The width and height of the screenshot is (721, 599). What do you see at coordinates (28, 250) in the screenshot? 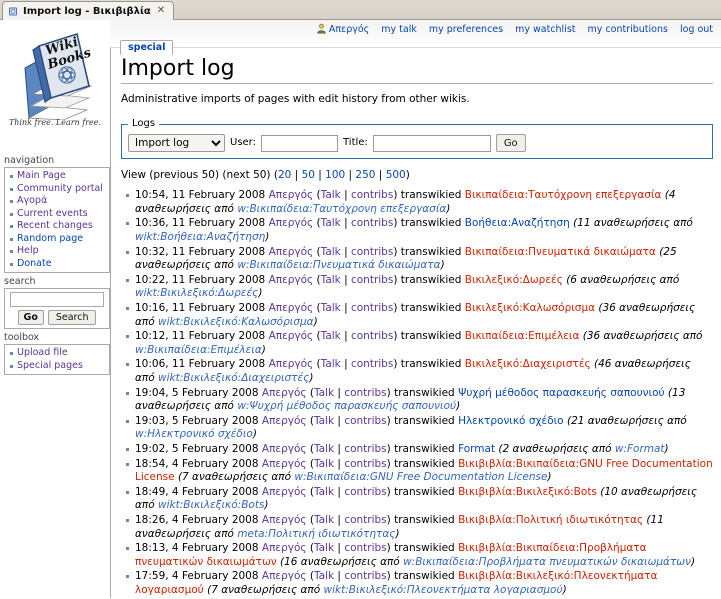
I see `sidebar-link-help: Help` at bounding box center [28, 250].